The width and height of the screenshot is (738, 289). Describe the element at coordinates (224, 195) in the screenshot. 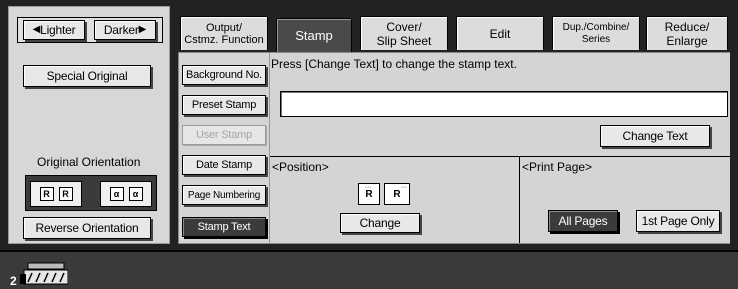

I see `page-numbering-button: Page Numbering` at that location.